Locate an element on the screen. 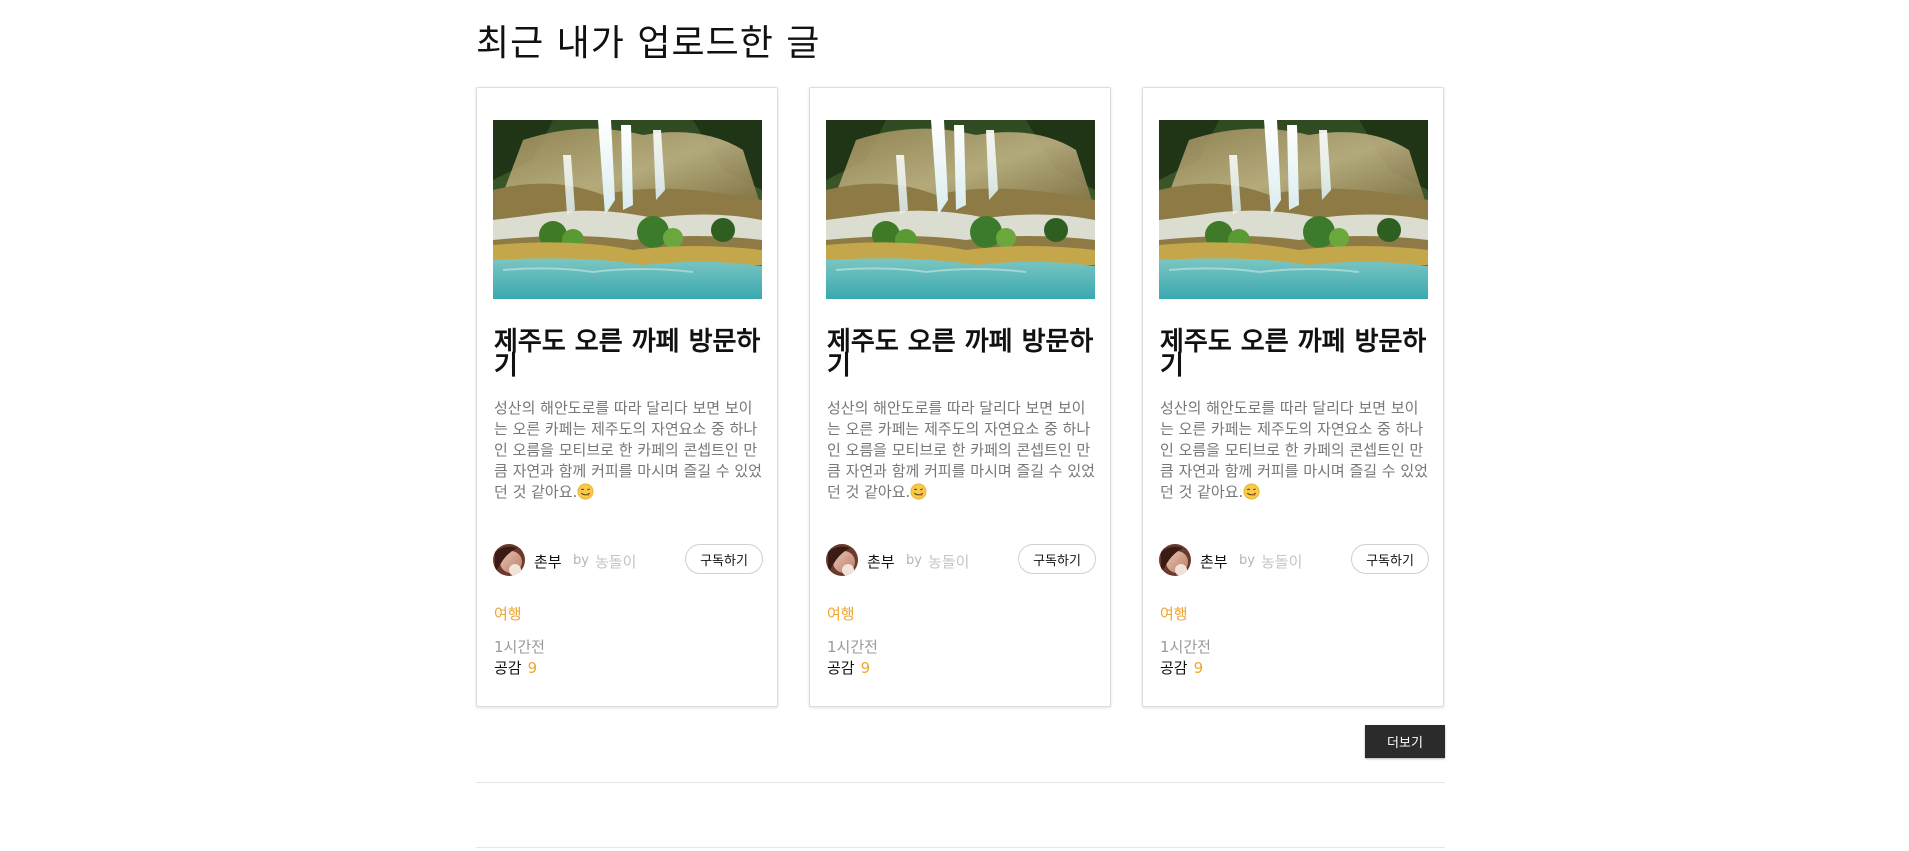 The width and height of the screenshot is (1909, 851). section-title: 최근 내가 업로드한 글 is located at coordinates (648, 43).